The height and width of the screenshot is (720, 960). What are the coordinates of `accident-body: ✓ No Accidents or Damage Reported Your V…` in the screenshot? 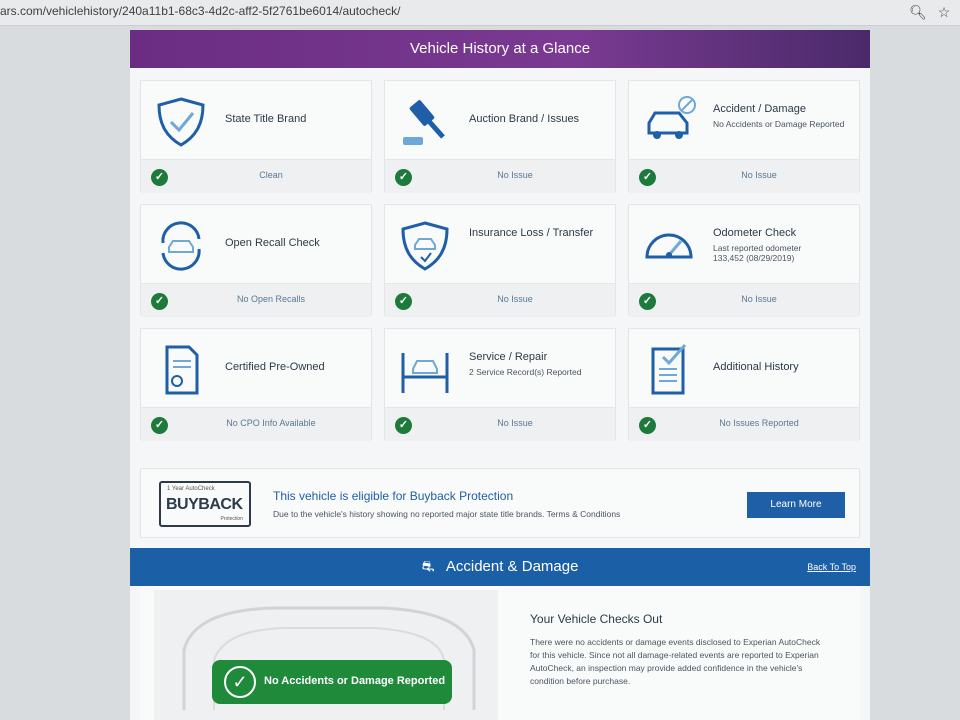 It's located at (500, 653).